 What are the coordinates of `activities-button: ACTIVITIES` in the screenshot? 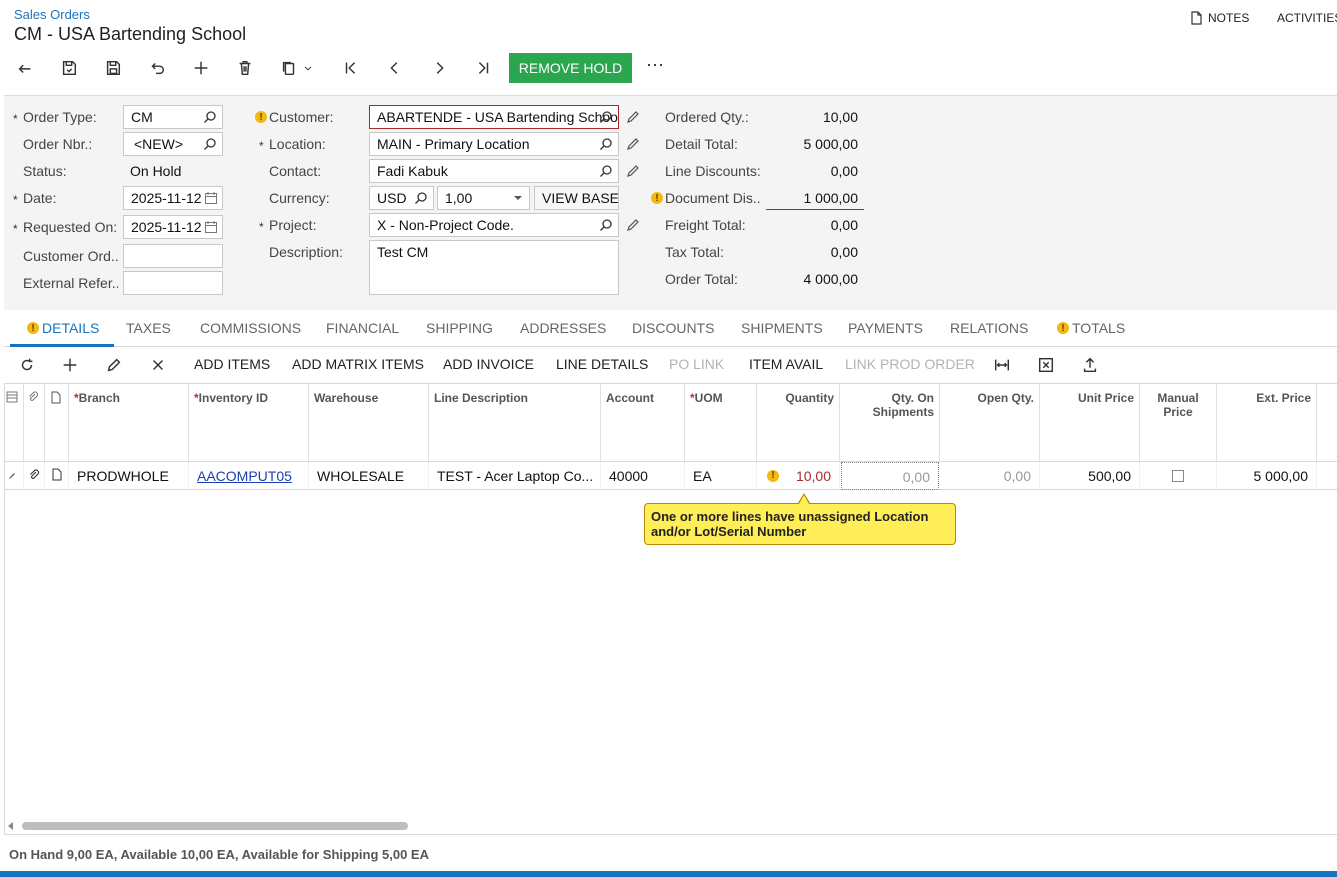 It's located at (1307, 18).